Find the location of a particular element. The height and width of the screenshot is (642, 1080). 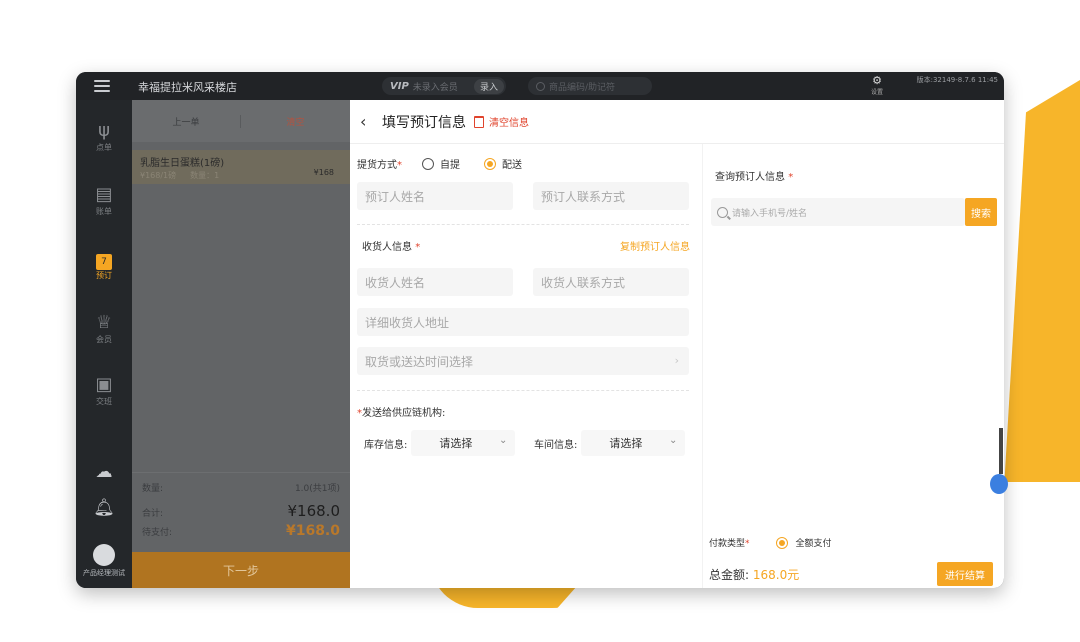

nav-item-bills: ▤ 账单 is located at coordinates (104, 200).